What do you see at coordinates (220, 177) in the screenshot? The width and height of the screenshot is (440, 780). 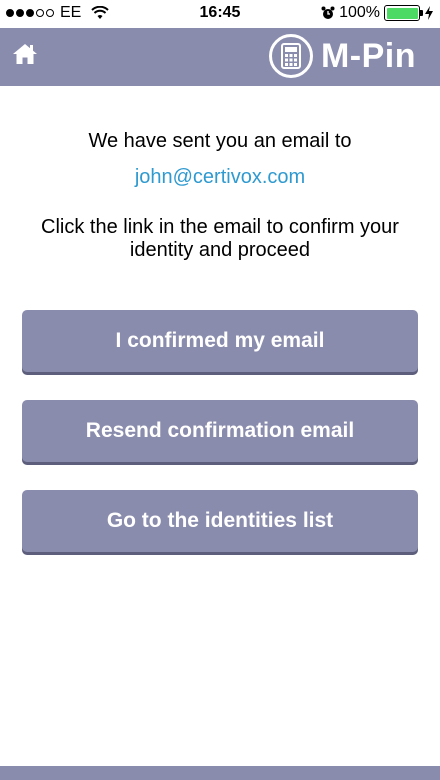 I see `email-address: john@certivox.com` at bounding box center [220, 177].